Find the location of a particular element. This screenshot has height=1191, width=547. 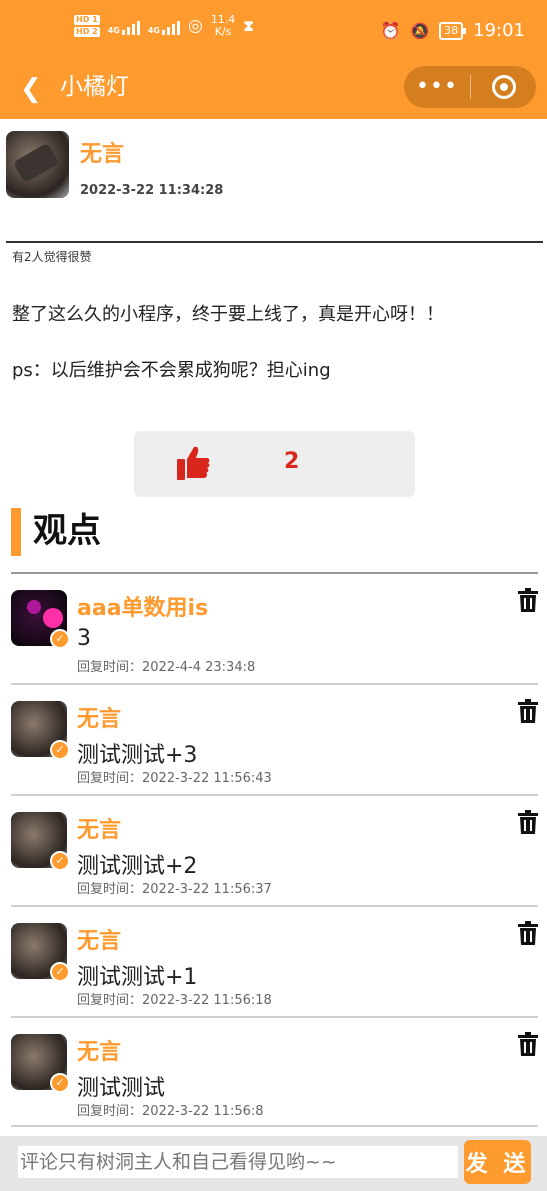

like-count: 2 is located at coordinates (292, 461).